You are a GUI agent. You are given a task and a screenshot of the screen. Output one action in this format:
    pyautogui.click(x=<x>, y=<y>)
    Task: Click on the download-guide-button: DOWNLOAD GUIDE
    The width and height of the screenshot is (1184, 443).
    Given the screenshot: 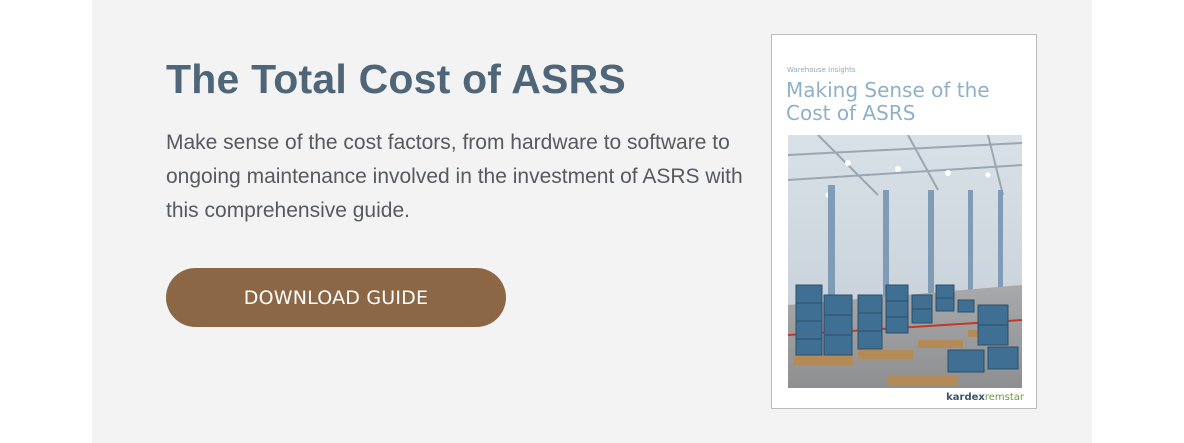 What is the action you would take?
    pyautogui.click(x=336, y=297)
    